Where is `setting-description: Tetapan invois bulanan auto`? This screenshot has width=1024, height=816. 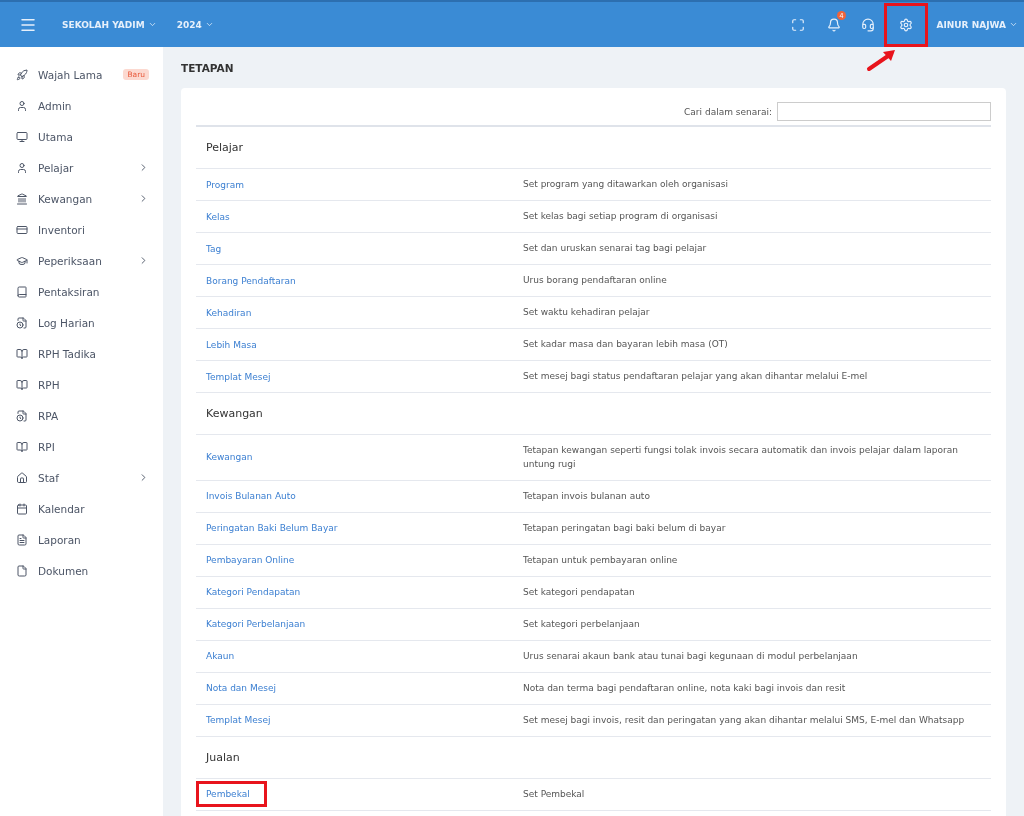 setting-description: Tetapan invois bulanan auto is located at coordinates (587, 497).